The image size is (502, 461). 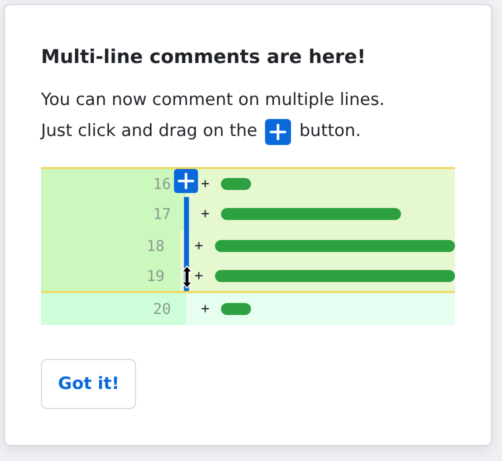 I want to click on resize-cursor-icon, so click(x=187, y=276).